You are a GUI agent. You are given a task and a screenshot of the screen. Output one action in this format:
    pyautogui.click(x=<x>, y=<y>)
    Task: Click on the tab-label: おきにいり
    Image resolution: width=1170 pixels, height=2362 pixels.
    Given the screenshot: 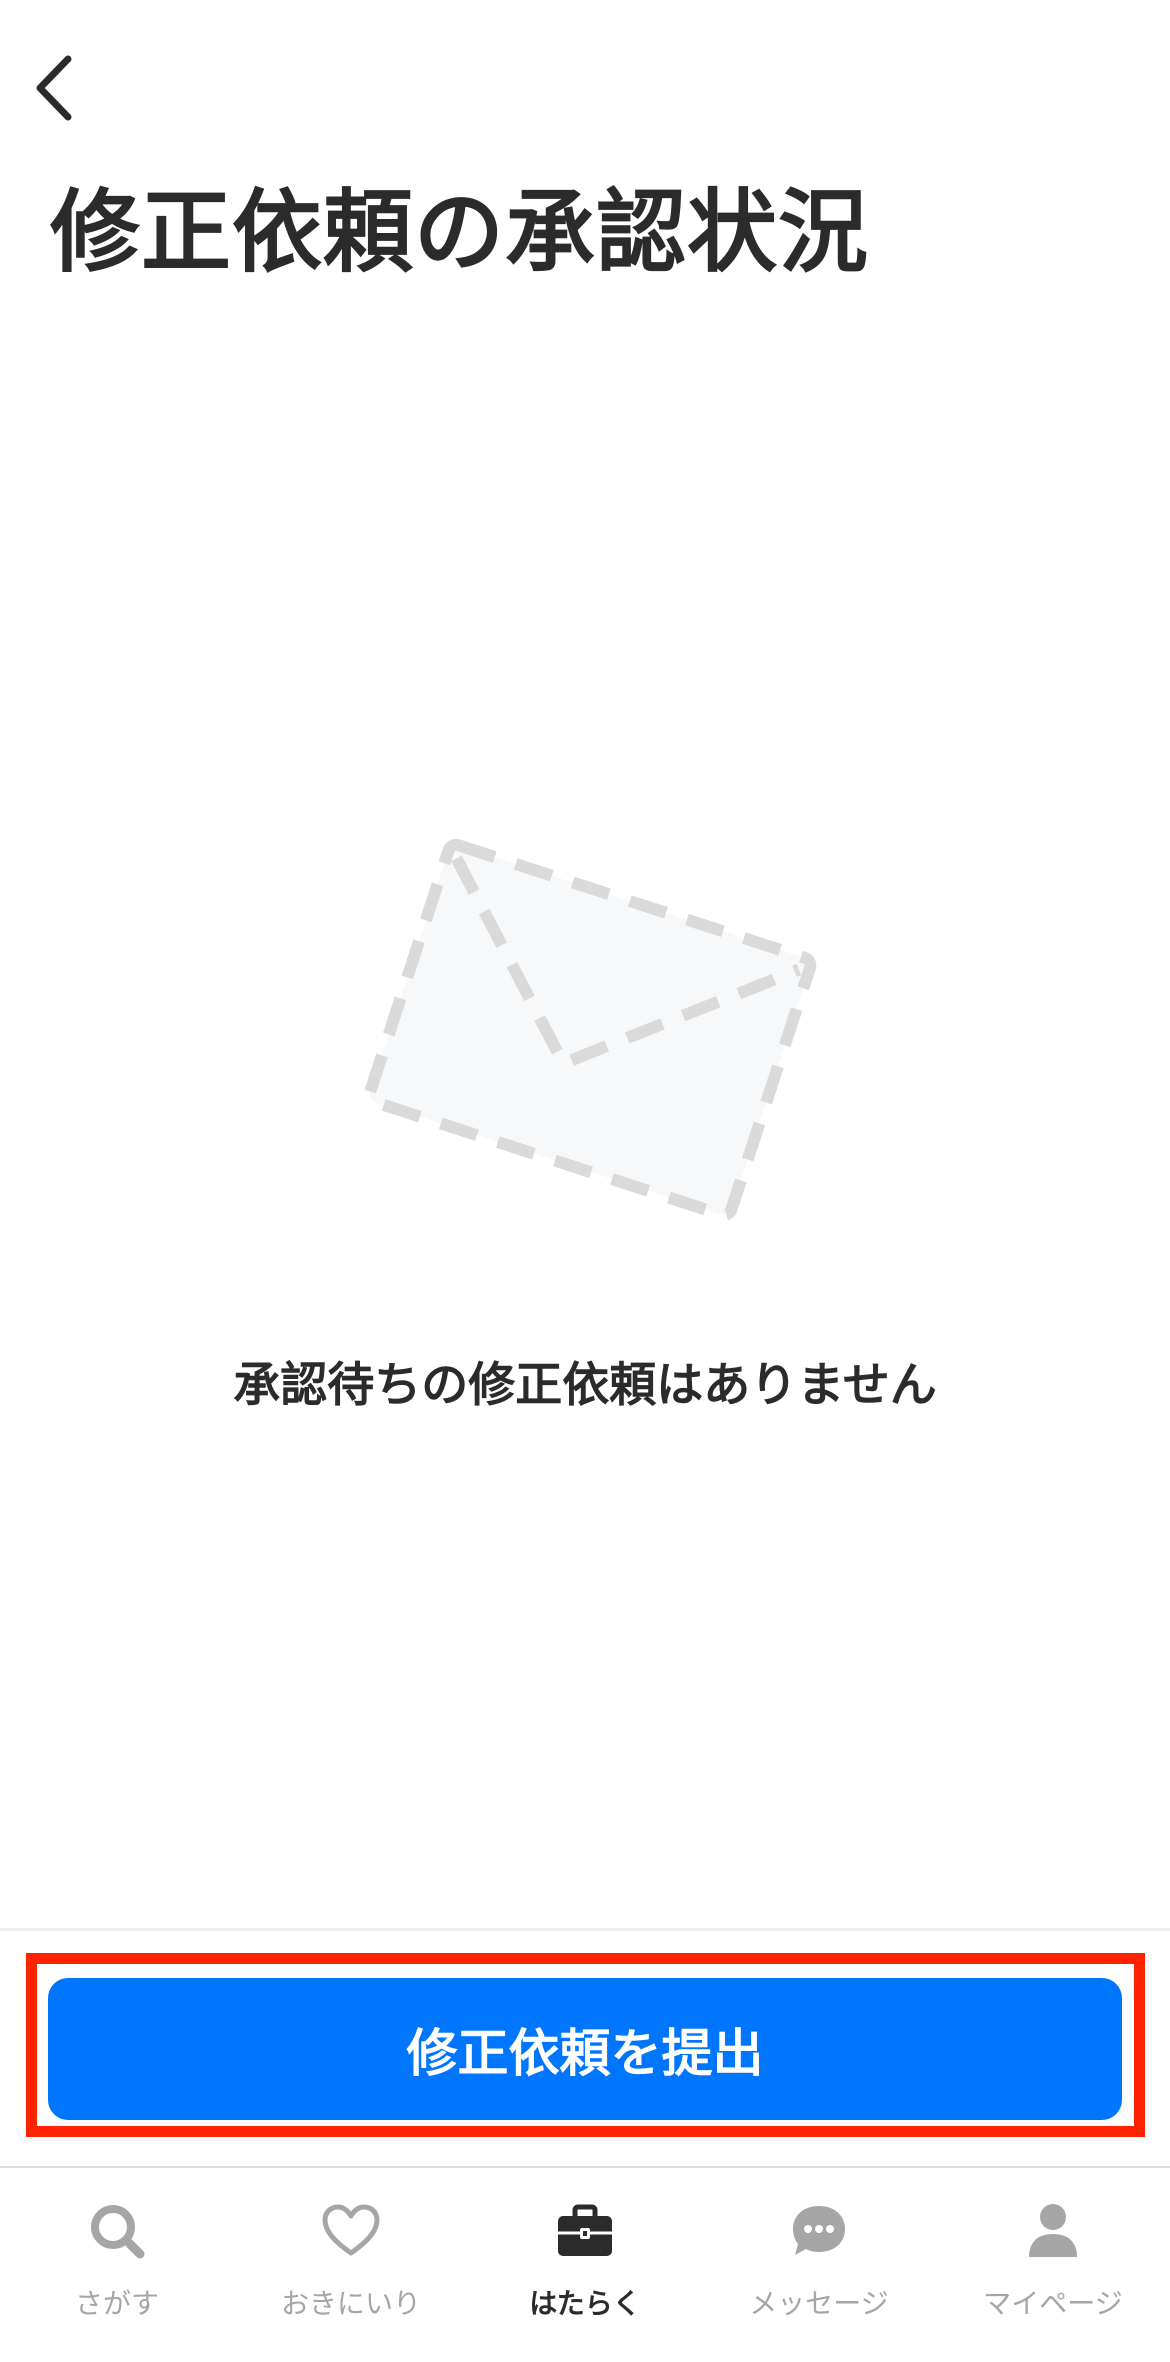 What is the action you would take?
    pyautogui.click(x=350, y=2303)
    